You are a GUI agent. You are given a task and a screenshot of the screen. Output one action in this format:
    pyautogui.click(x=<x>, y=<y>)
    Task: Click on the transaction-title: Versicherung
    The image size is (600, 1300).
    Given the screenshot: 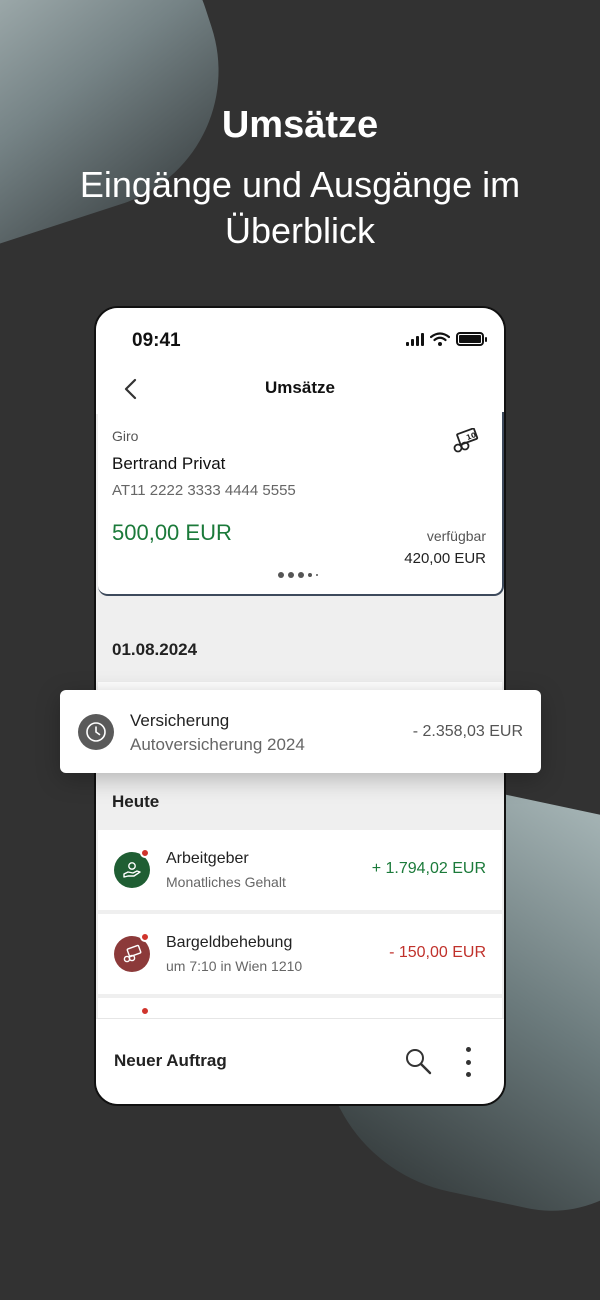 What is the action you would take?
    pyautogui.click(x=180, y=720)
    